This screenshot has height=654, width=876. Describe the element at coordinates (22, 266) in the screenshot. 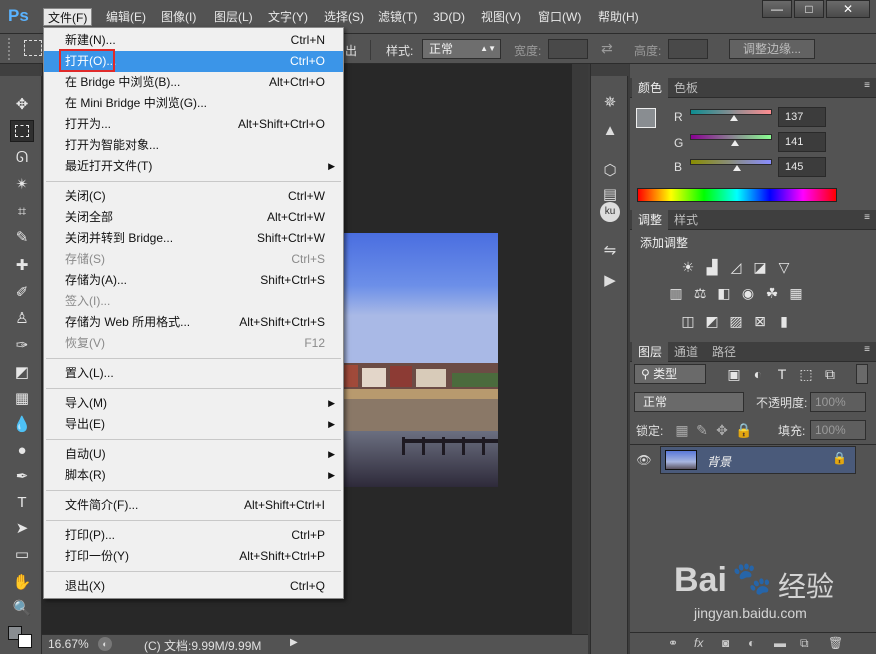

I see `healing-brush-tool-icon: ✚` at that location.